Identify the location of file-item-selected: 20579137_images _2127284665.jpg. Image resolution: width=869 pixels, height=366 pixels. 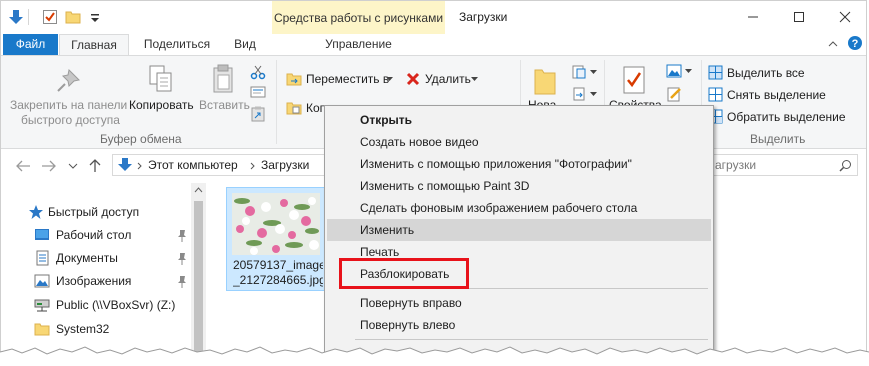
(276, 239).